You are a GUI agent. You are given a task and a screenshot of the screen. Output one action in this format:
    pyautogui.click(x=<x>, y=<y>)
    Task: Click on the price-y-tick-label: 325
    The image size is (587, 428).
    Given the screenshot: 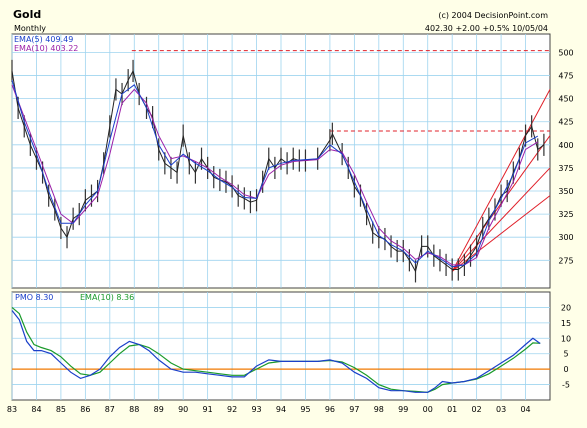 What is the action you would take?
    pyautogui.click(x=565, y=214)
    